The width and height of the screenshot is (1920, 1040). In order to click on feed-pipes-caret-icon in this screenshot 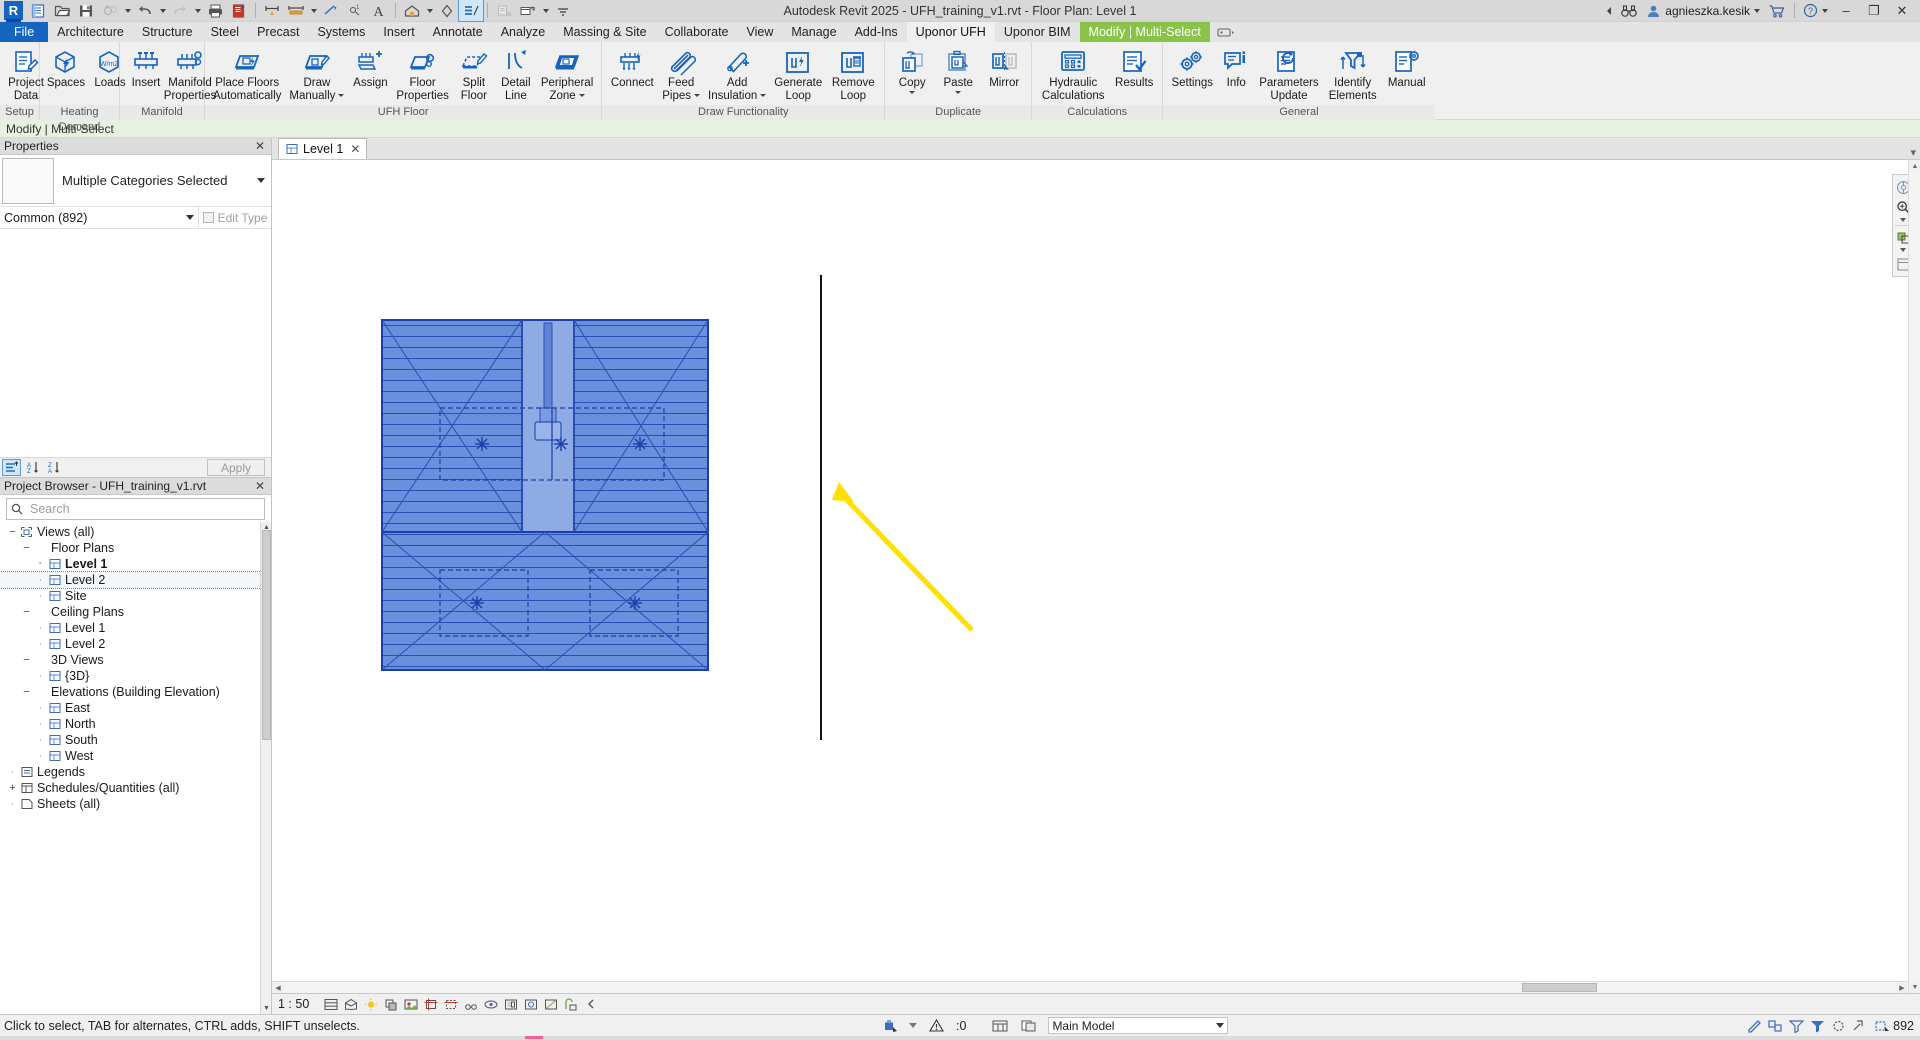, I will do `click(697, 95)`.